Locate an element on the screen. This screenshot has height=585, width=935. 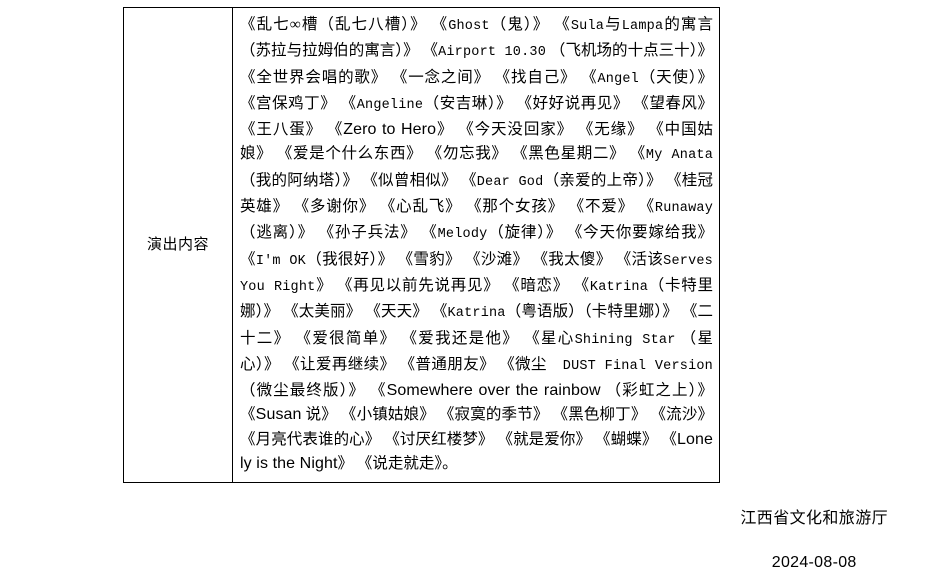
cjk-run: （我很好）》 《雪豹》 《沙滩》 《我太傻》 《活该 is located at coordinates (484, 259).